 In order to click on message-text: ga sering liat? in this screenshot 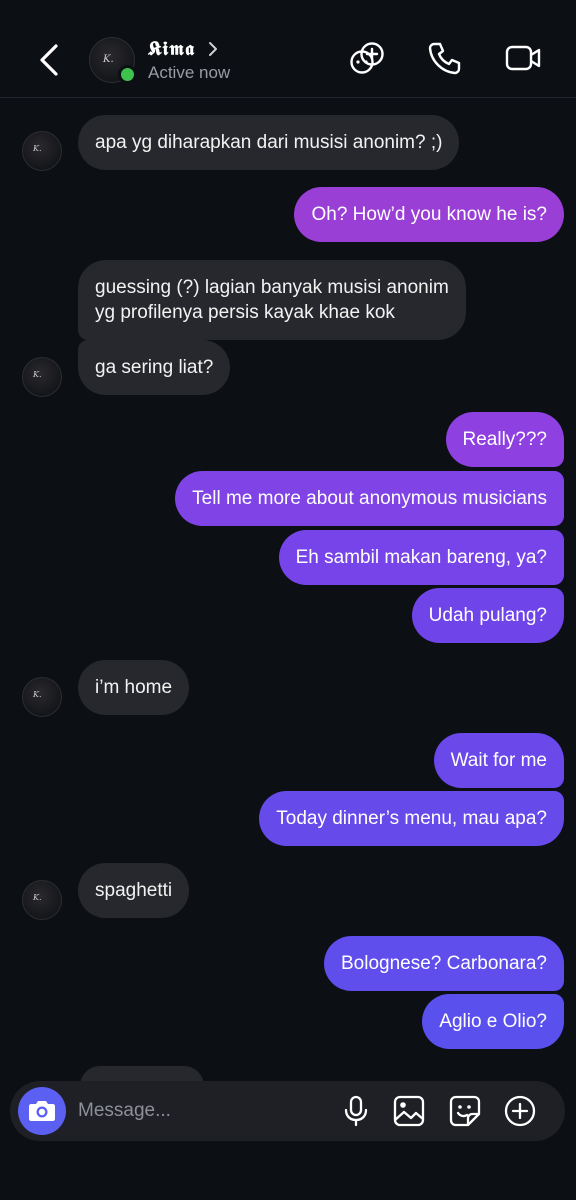, I will do `click(154, 367)`.